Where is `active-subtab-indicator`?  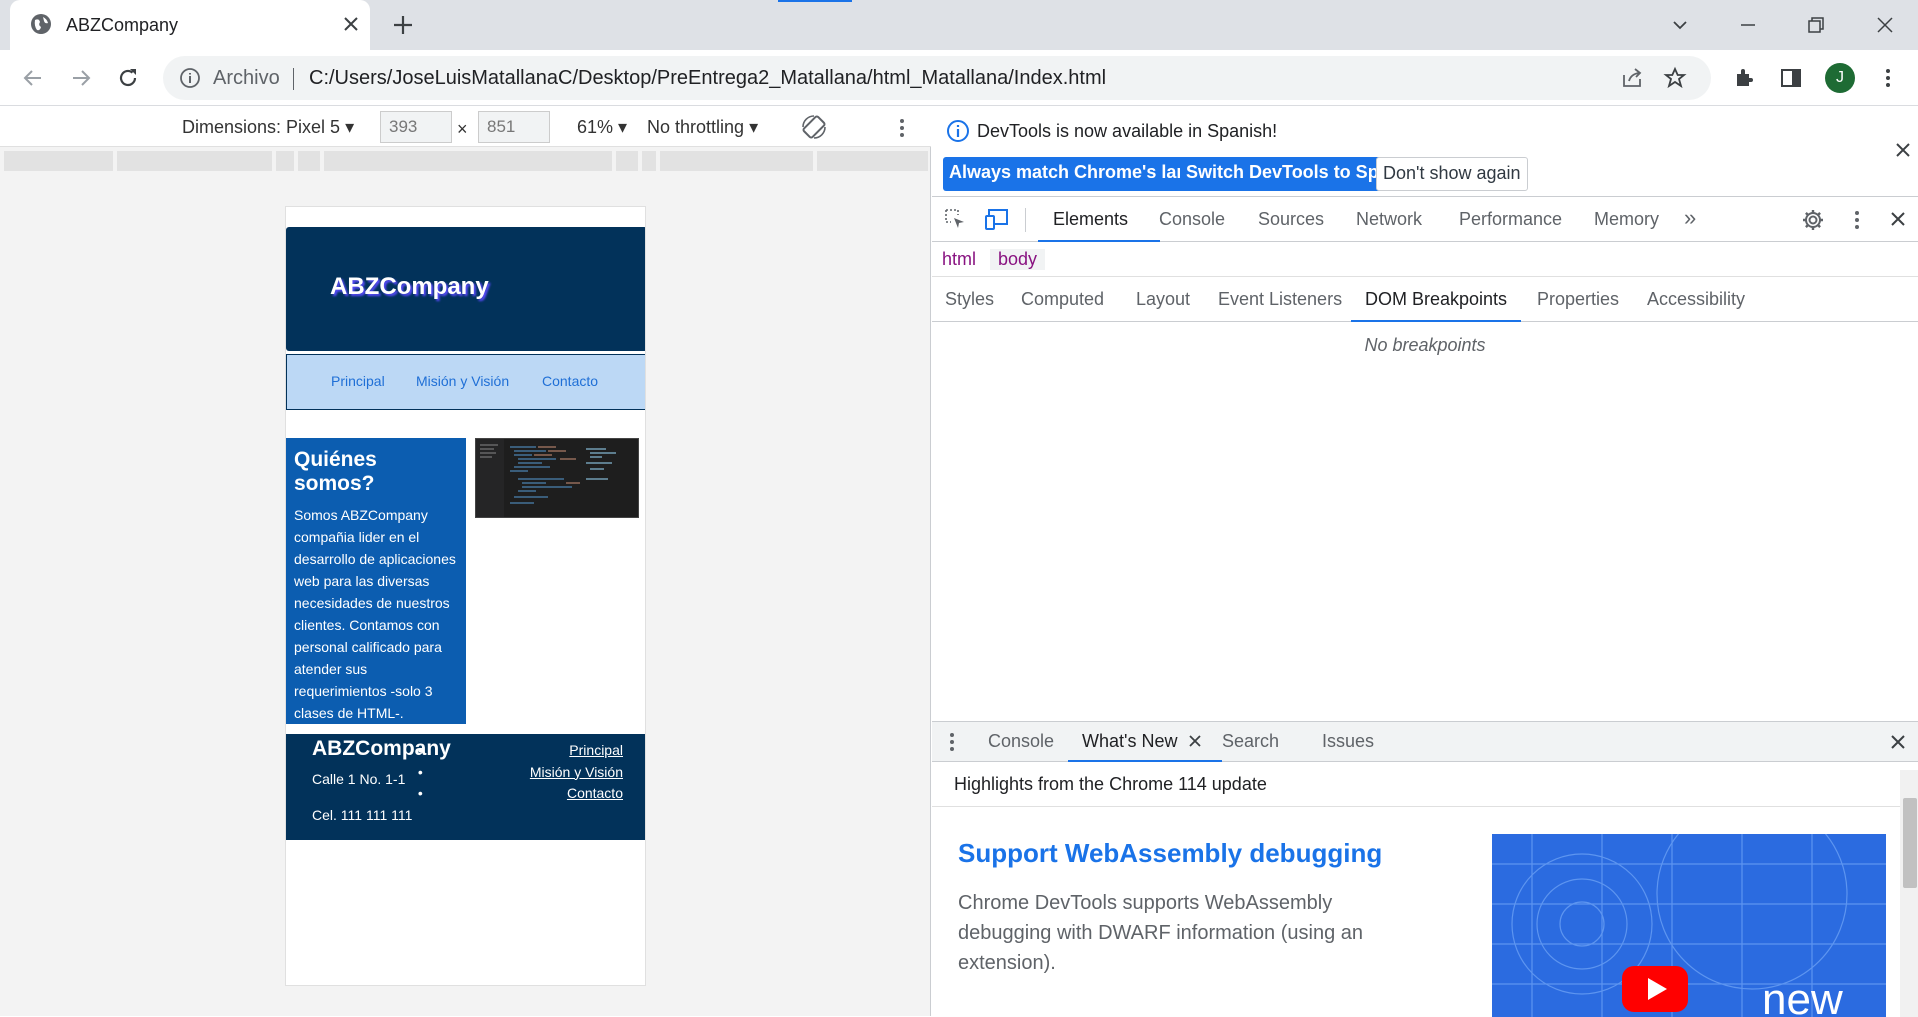 active-subtab-indicator is located at coordinates (1436, 321).